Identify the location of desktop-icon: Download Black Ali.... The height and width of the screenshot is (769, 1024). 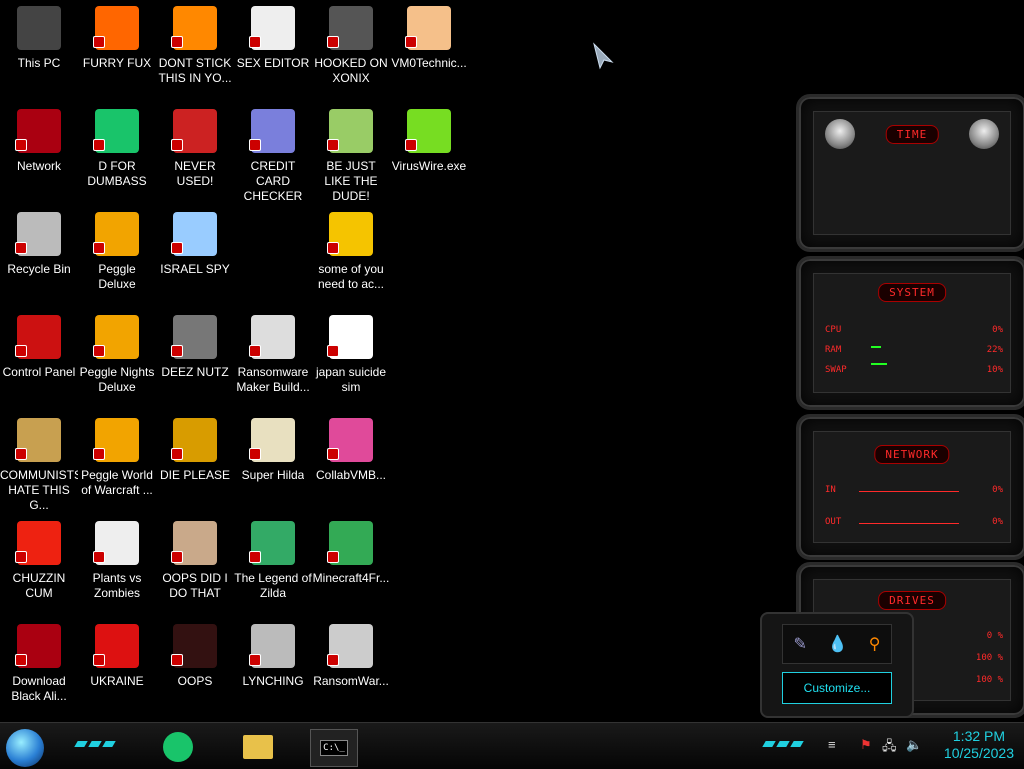
(39, 661).